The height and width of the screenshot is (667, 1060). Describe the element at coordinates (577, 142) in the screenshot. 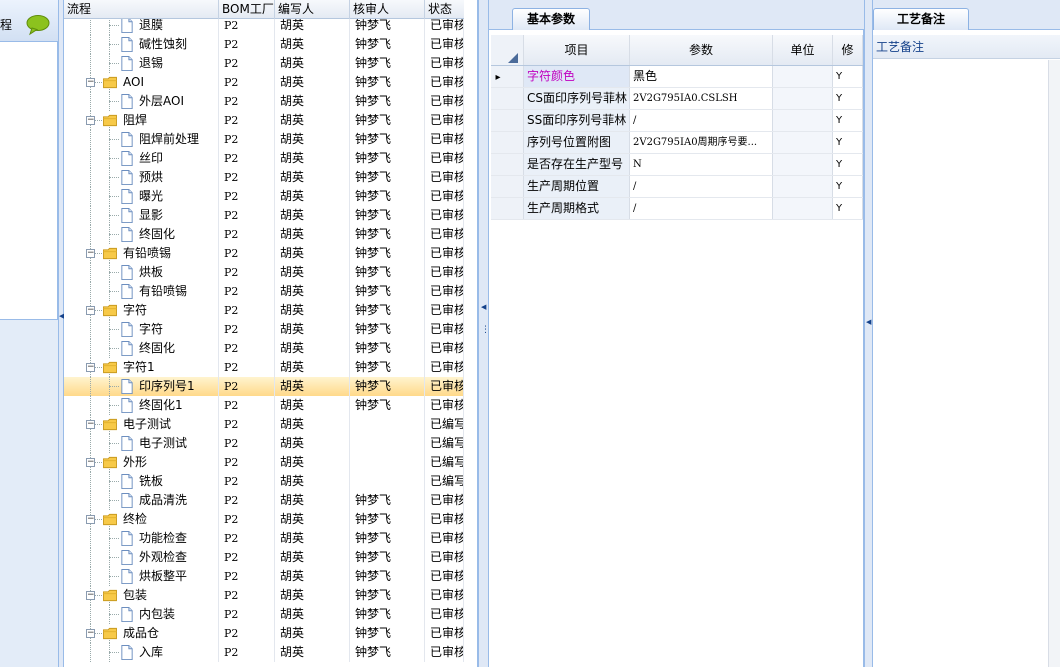

I see `parameter-item-cell: 序列号位置附图` at that location.